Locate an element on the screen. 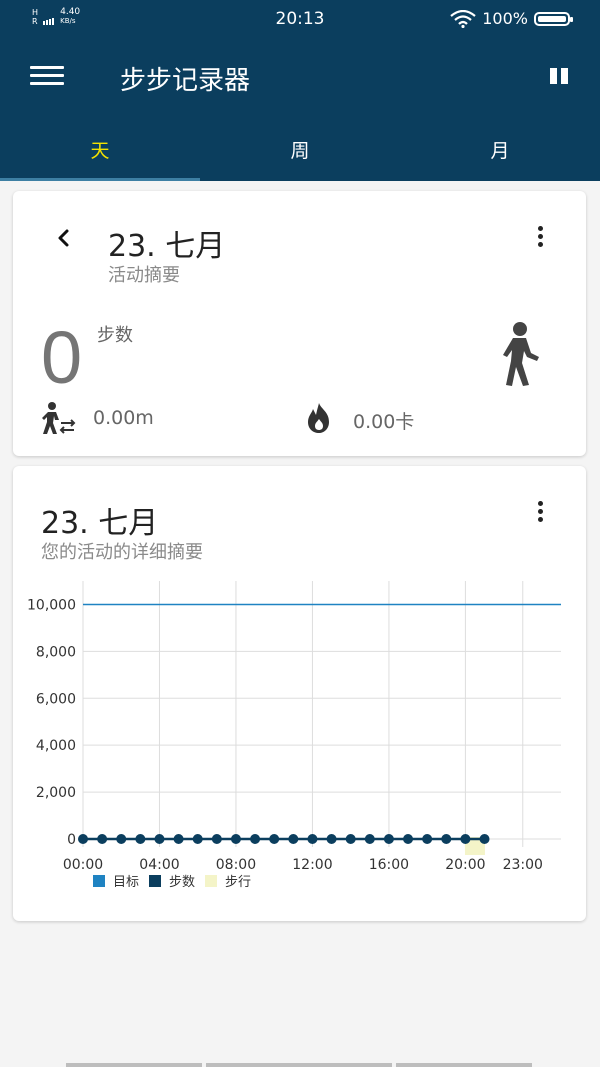 Image resolution: width=600 pixels, height=1067 pixels. summary-date: 23. 七月 is located at coordinates (167, 246).